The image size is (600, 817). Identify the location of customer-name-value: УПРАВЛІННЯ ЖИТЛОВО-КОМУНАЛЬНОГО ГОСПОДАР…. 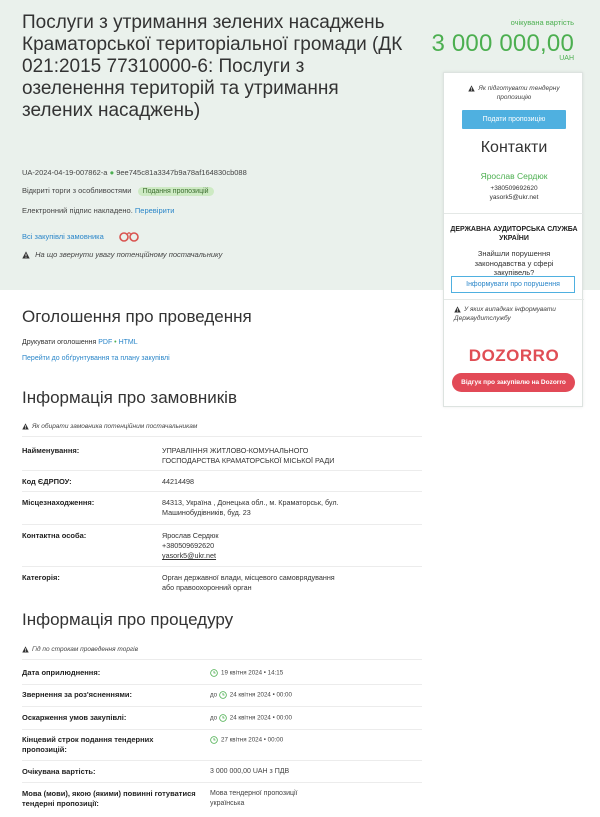
(248, 455).